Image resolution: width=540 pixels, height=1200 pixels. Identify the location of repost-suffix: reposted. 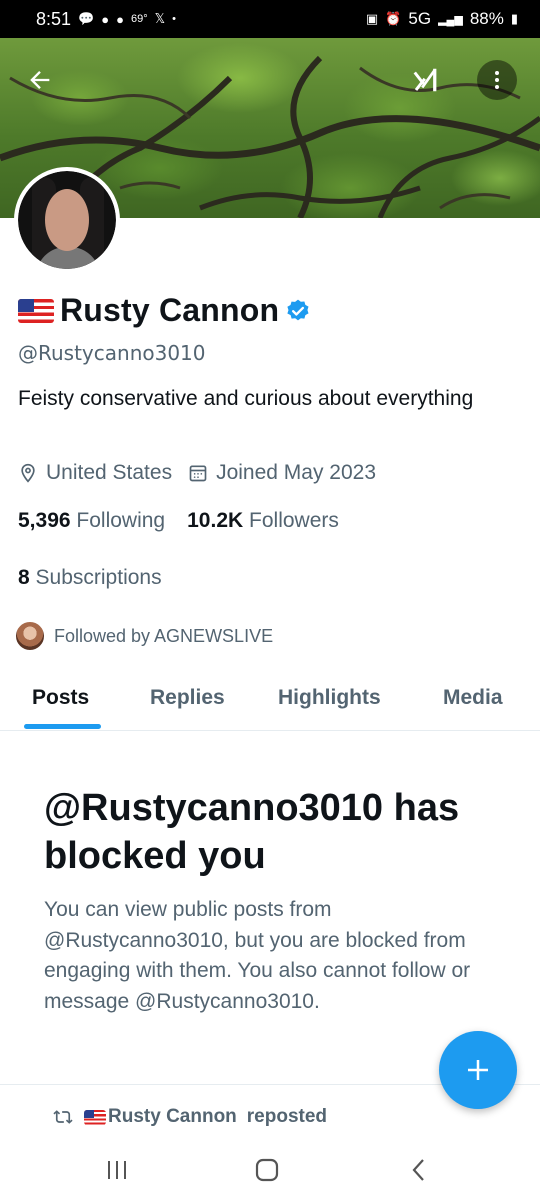
(287, 1116).